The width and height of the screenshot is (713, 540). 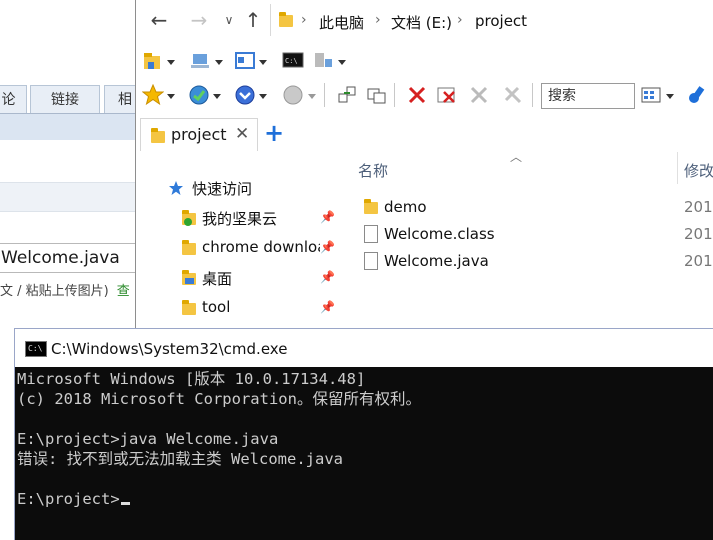 I want to click on refresh-green-icon, so click(x=199, y=95).